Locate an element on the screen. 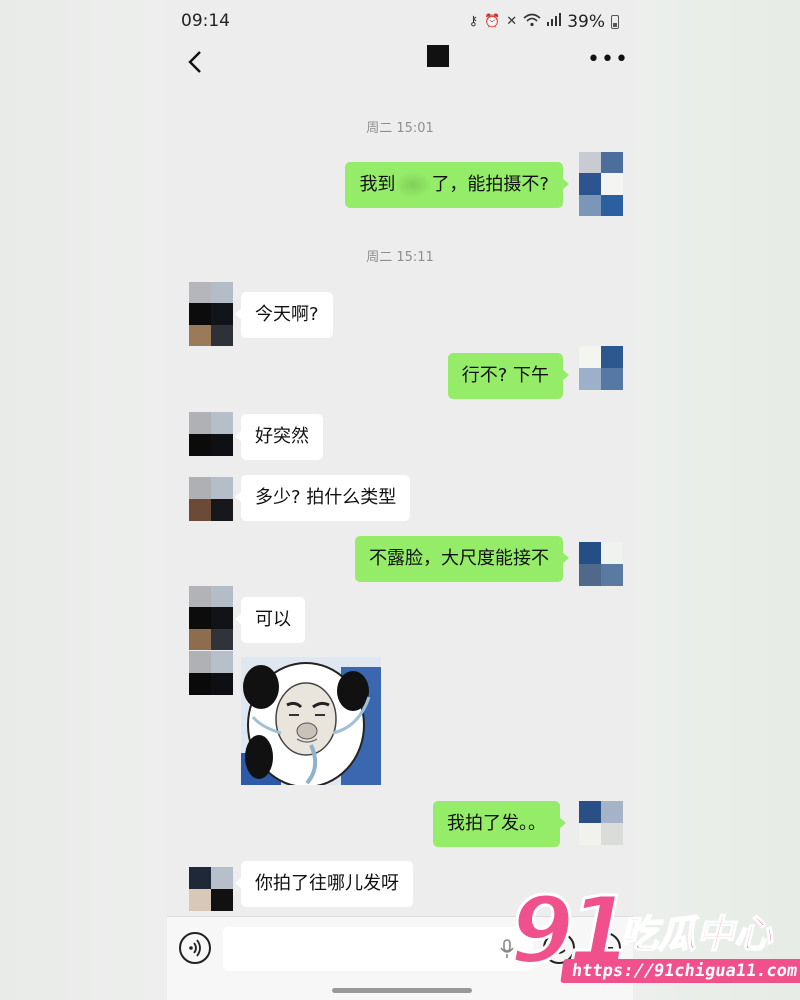  watermark-title: 吃瓜中心 is located at coordinates (696, 934).